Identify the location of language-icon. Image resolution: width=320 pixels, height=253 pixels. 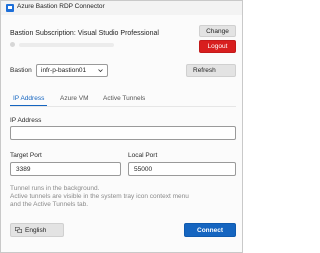
(18, 230).